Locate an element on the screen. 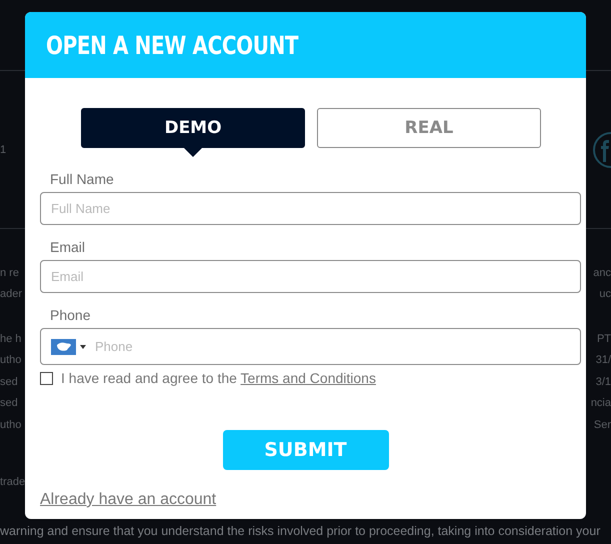  background-text: ncia is located at coordinates (600, 403).